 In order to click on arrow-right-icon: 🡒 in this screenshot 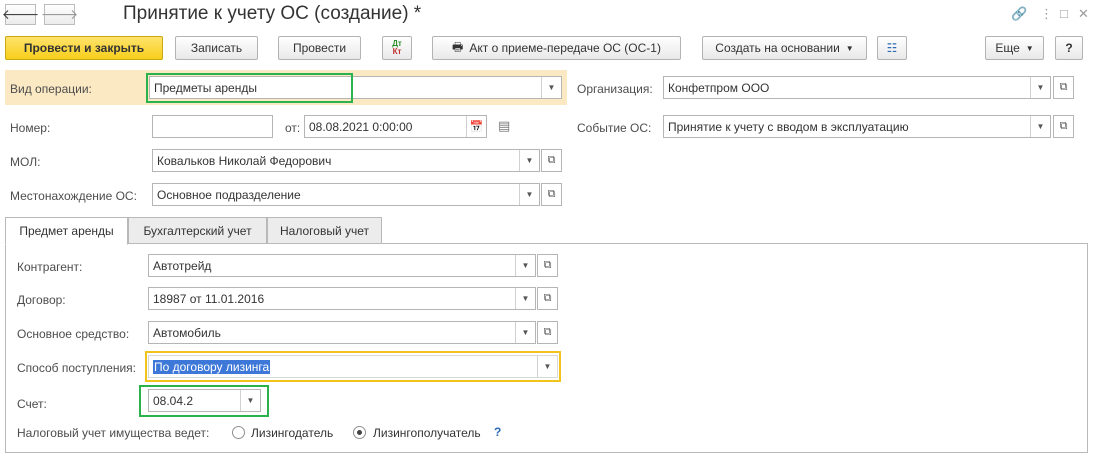, I will do `click(59, 14)`.